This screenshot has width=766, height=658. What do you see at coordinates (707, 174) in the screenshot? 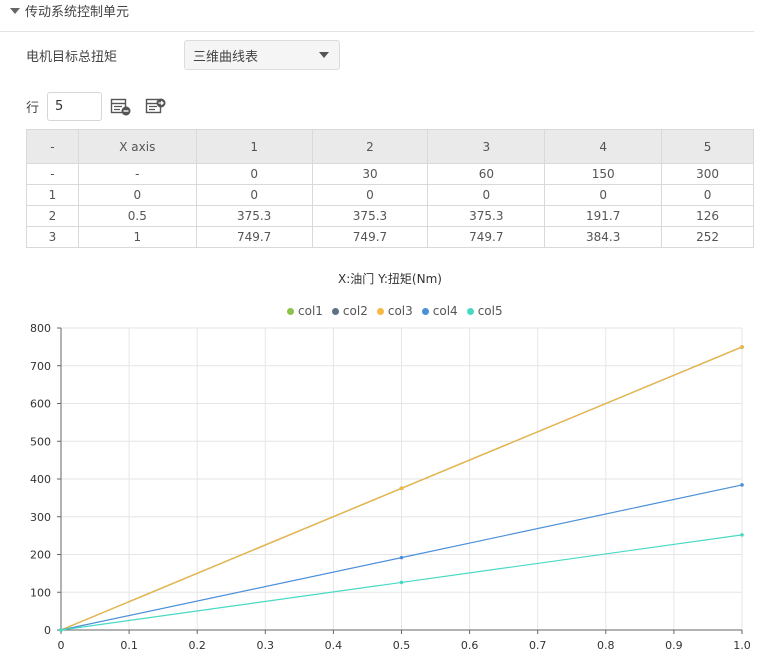
I see `table-cell: 300` at bounding box center [707, 174].